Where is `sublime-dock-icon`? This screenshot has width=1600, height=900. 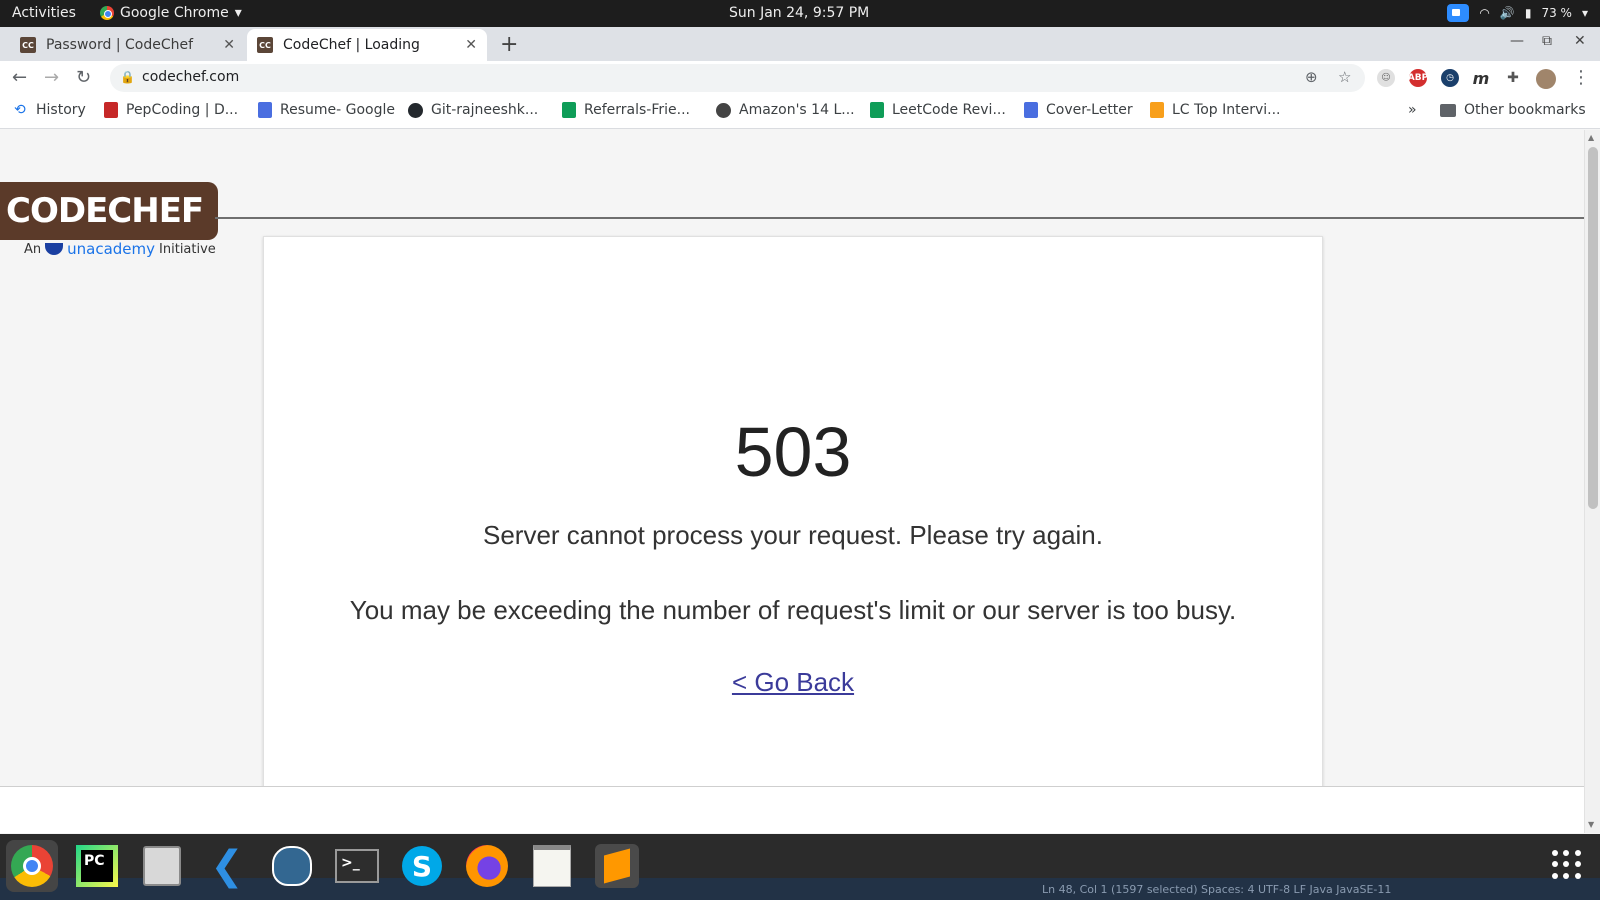
sublime-dock-icon is located at coordinates (617, 866).